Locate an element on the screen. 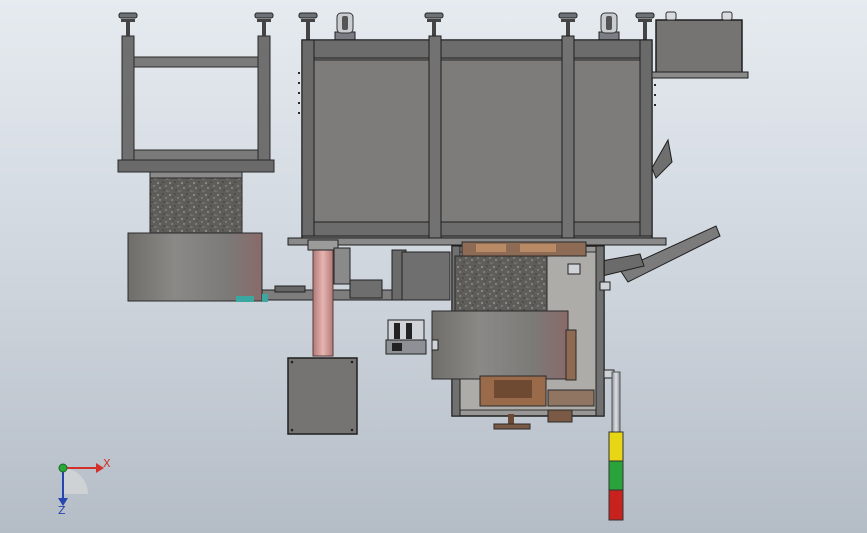 This screenshot has width=867, height=533. signal-light-yellow is located at coordinates (616, 446).